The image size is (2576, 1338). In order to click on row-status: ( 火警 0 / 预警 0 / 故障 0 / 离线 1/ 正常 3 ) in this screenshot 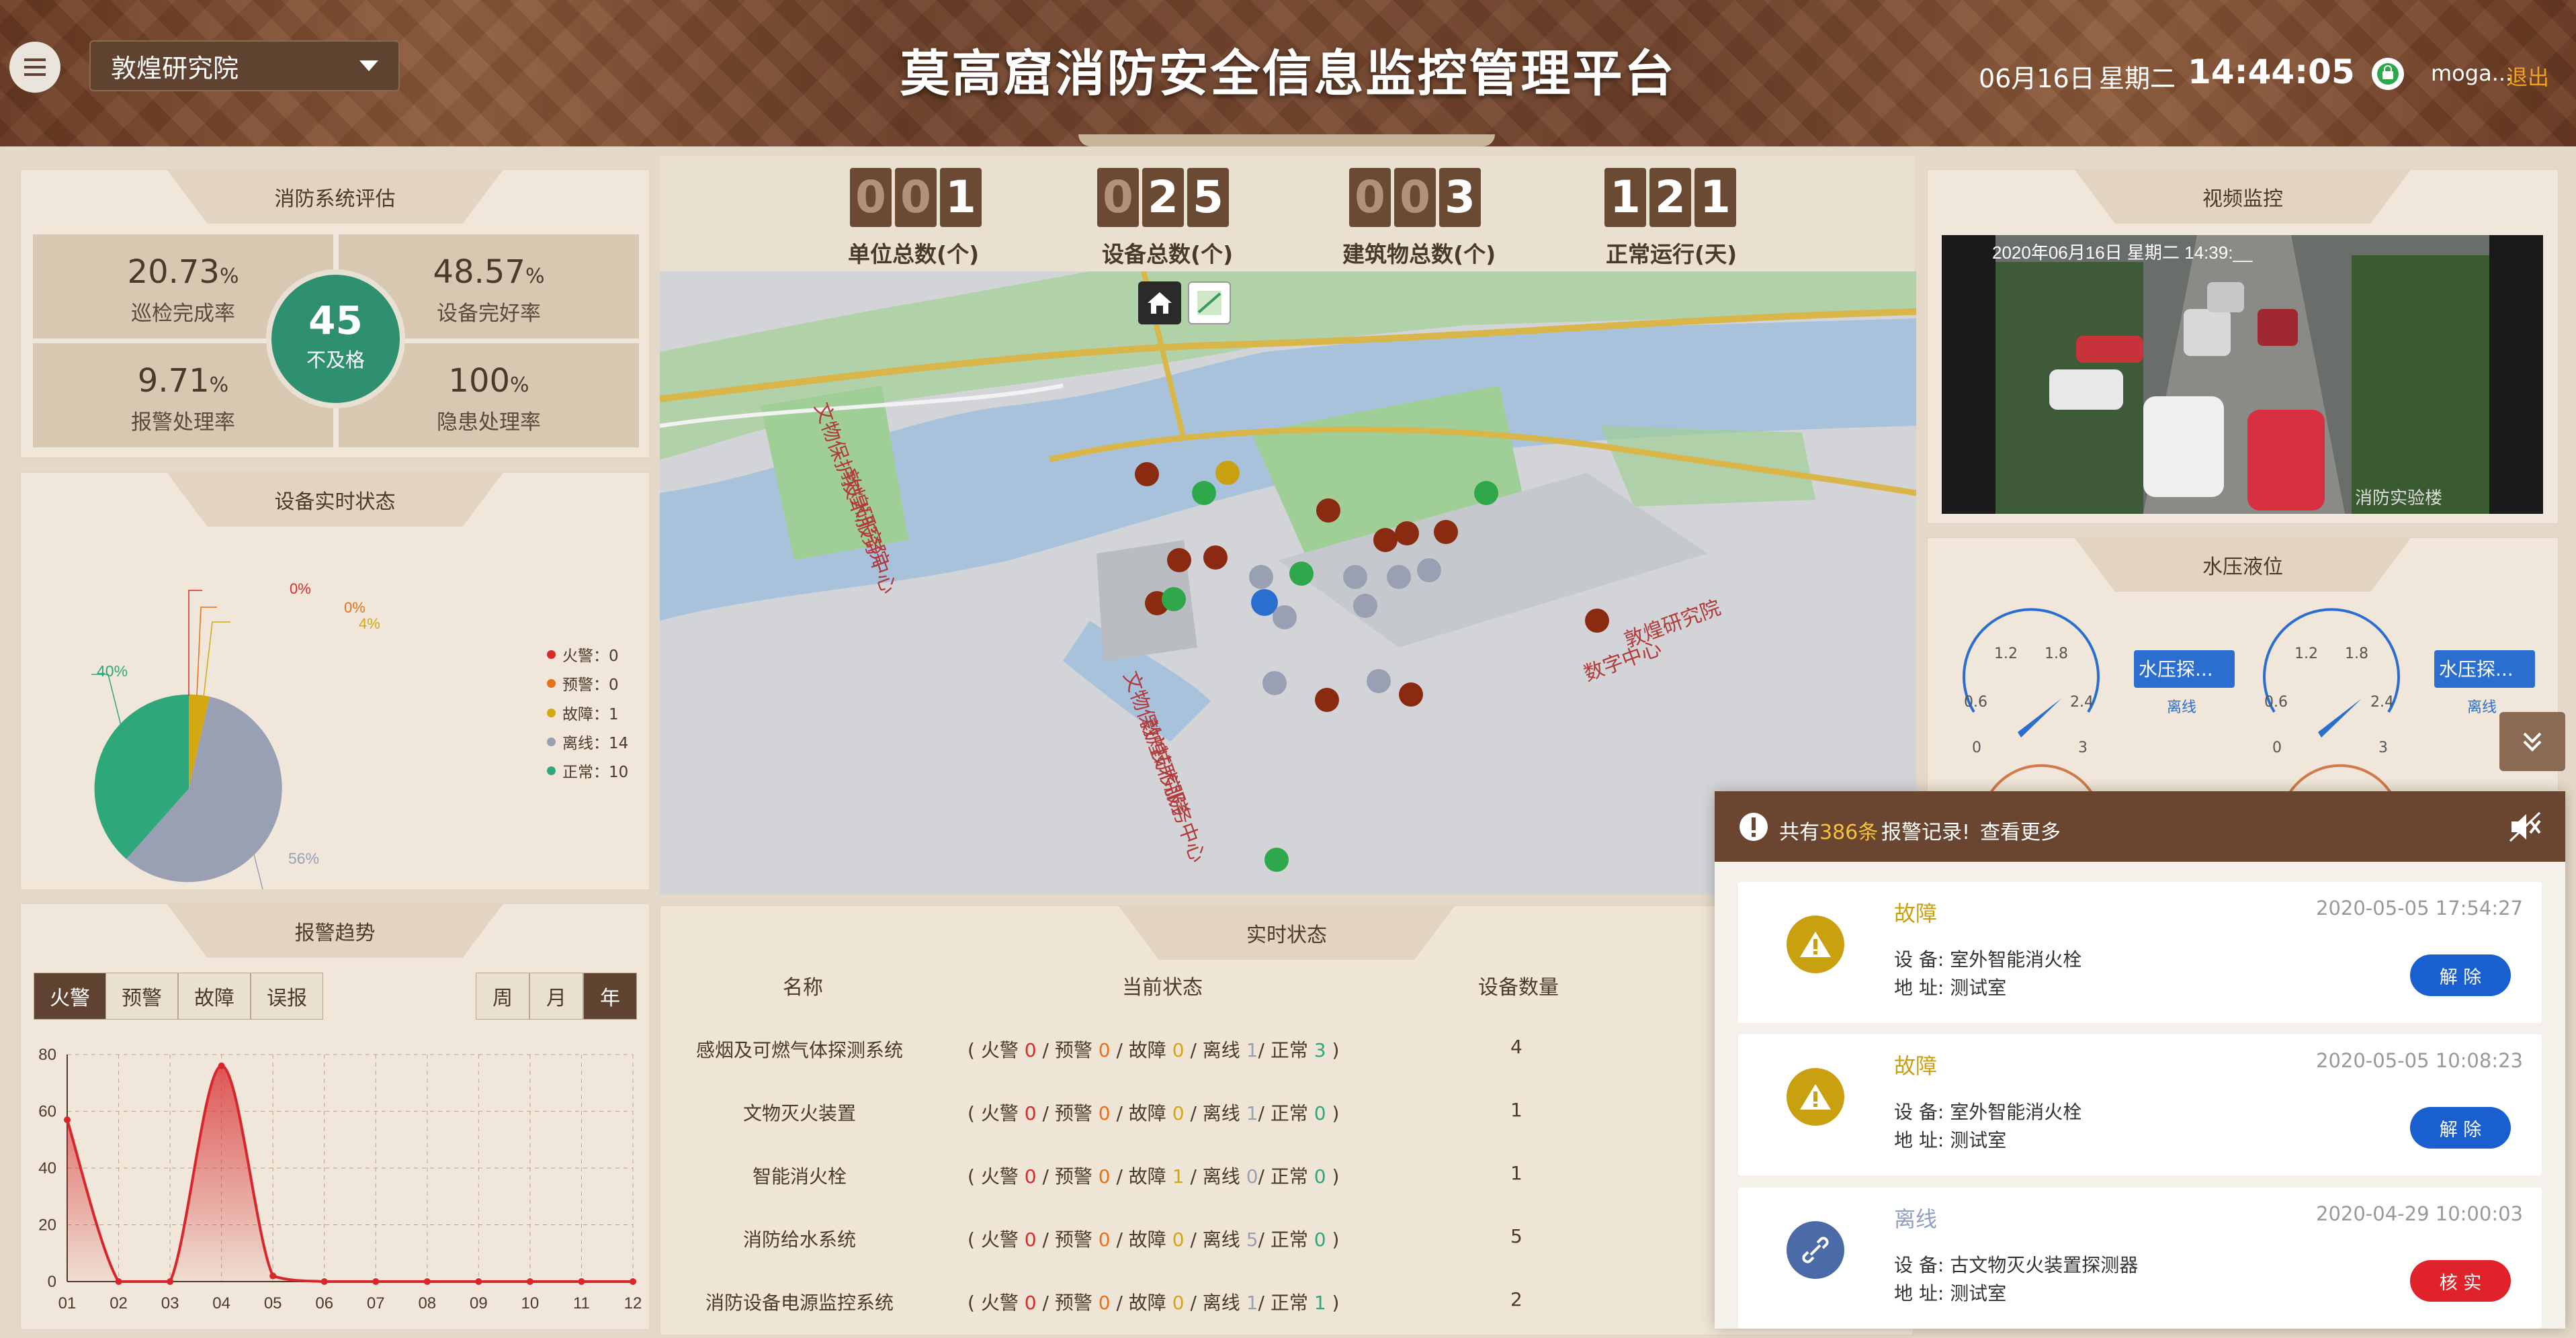, I will do `click(1154, 1050)`.